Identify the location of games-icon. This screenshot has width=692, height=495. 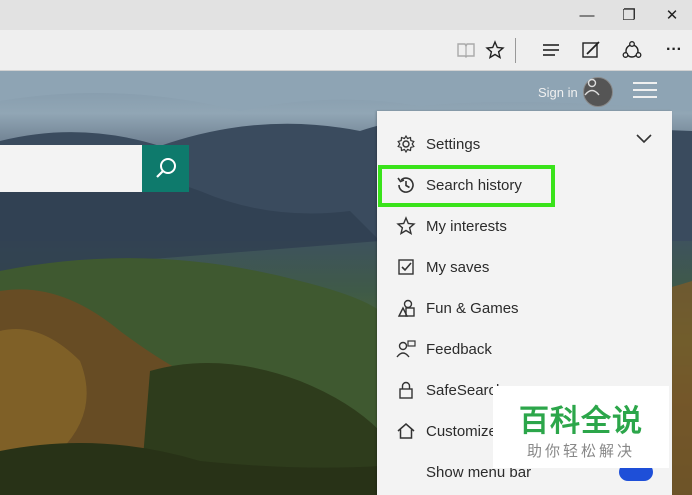
(406, 308).